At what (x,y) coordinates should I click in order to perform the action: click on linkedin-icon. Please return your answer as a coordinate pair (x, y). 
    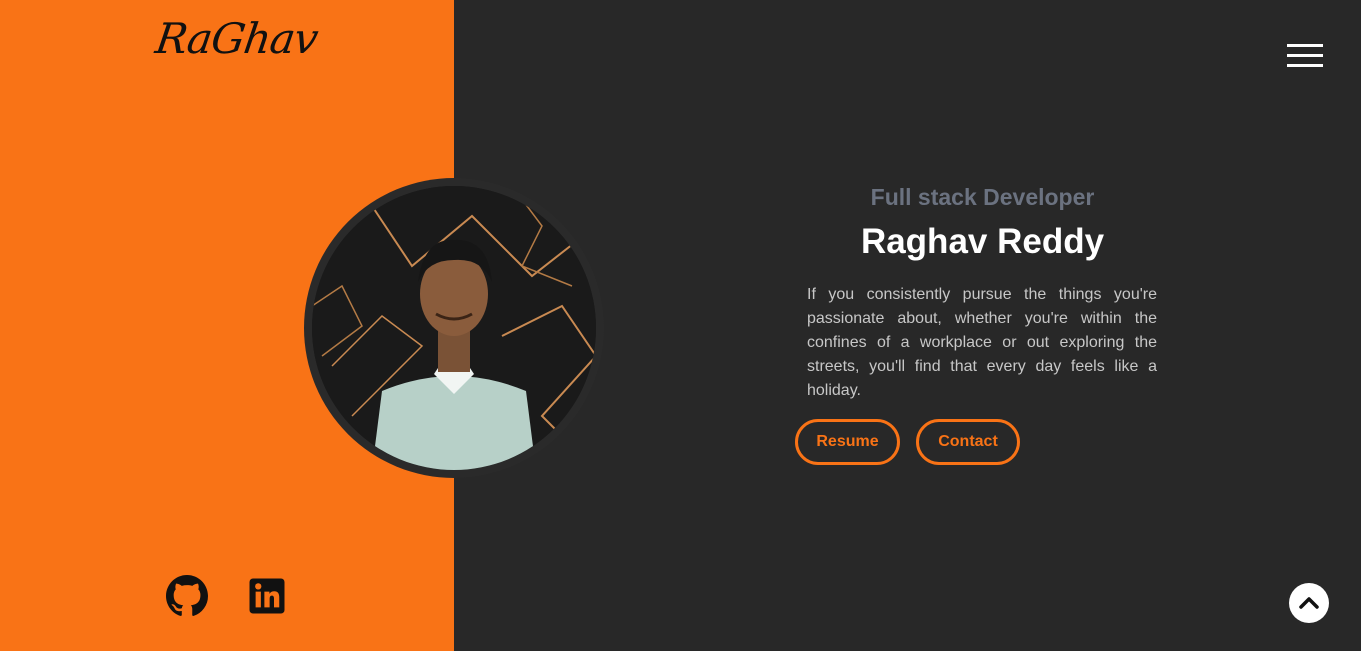
    Looking at the image, I should click on (267, 596).